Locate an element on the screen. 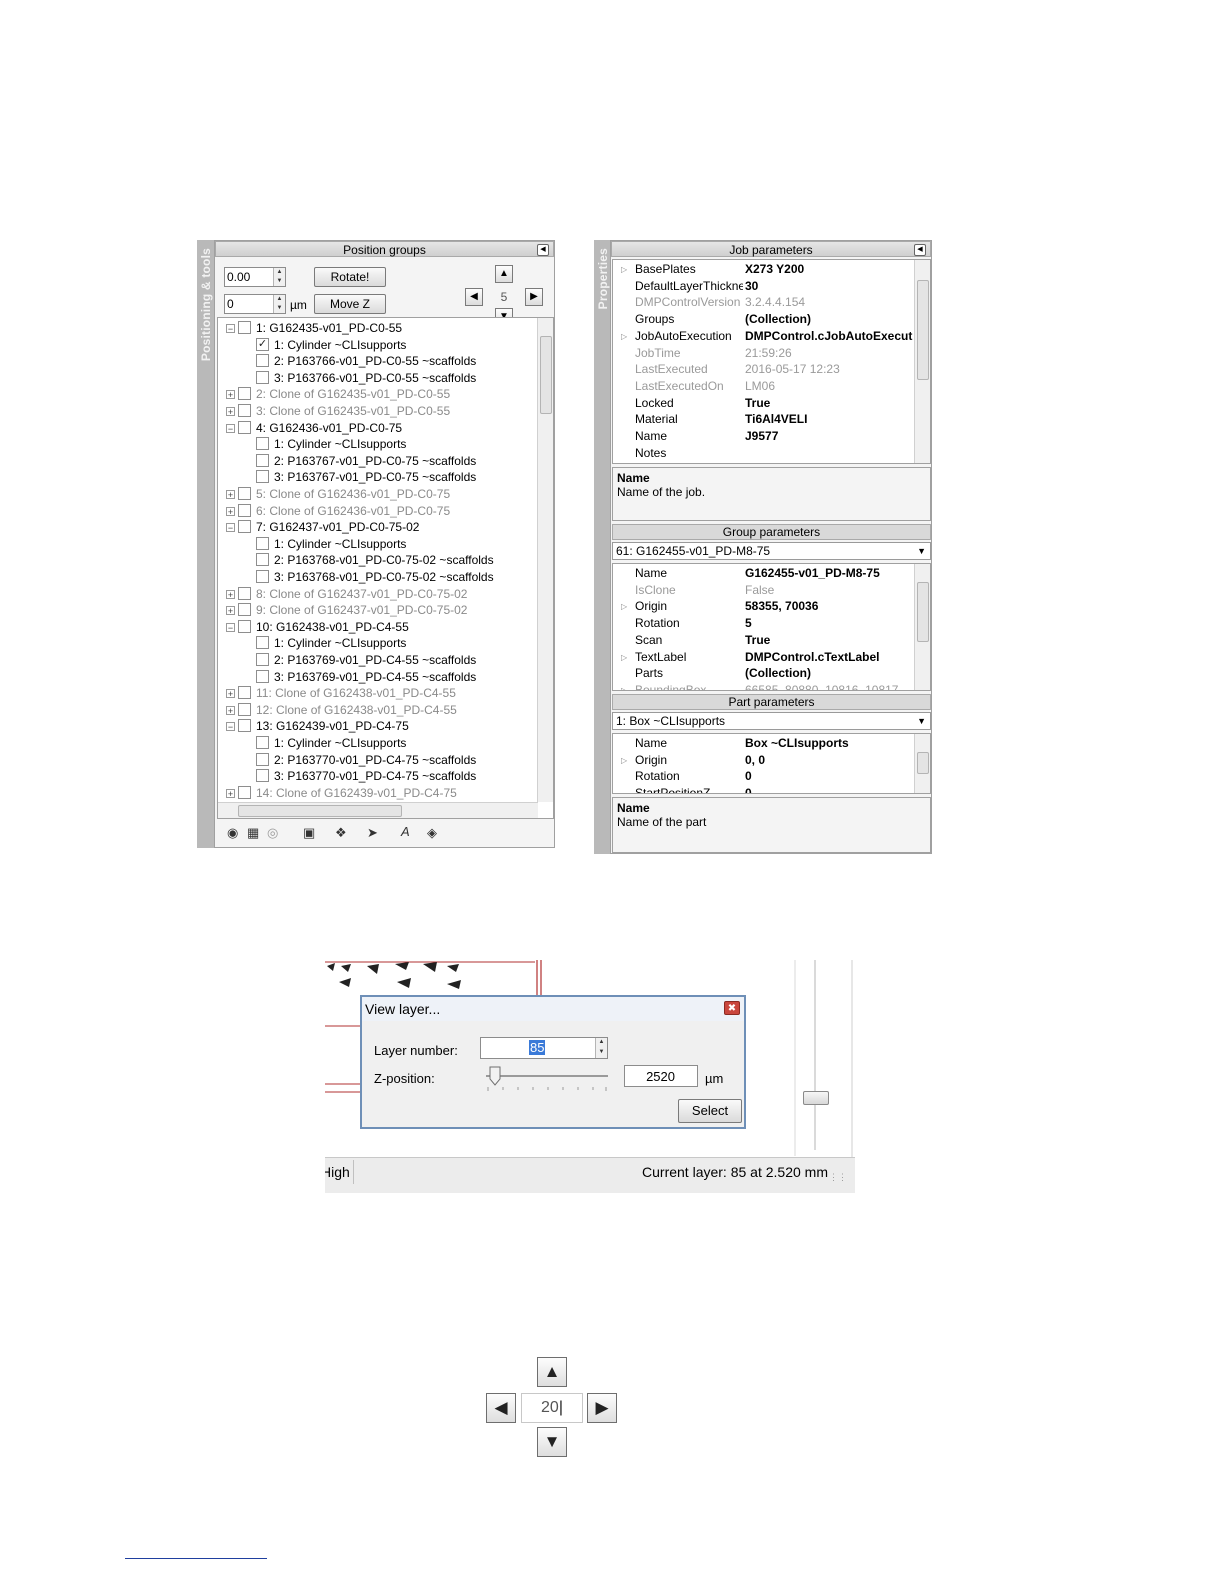  job-parameter-row: ▷ BasePlates X273 Y200 is located at coordinates (771, 269).